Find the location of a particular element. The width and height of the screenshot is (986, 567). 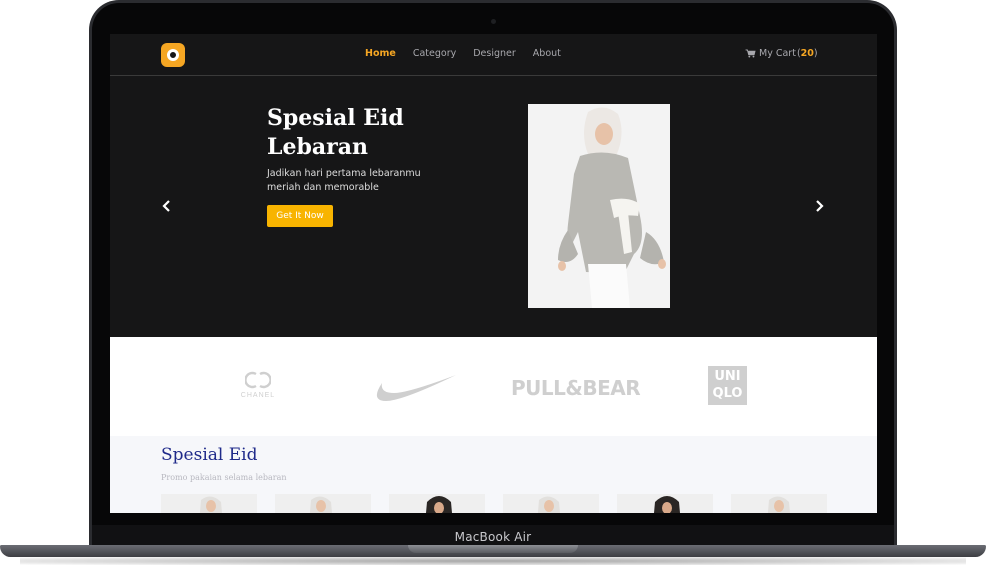

promo-subtitle: Promo pakaian selama lebaran is located at coordinates (224, 477).